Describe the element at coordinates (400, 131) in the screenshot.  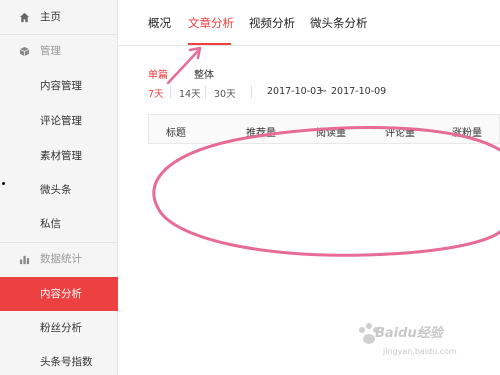
I see `column-header-comments: 评论量` at that location.